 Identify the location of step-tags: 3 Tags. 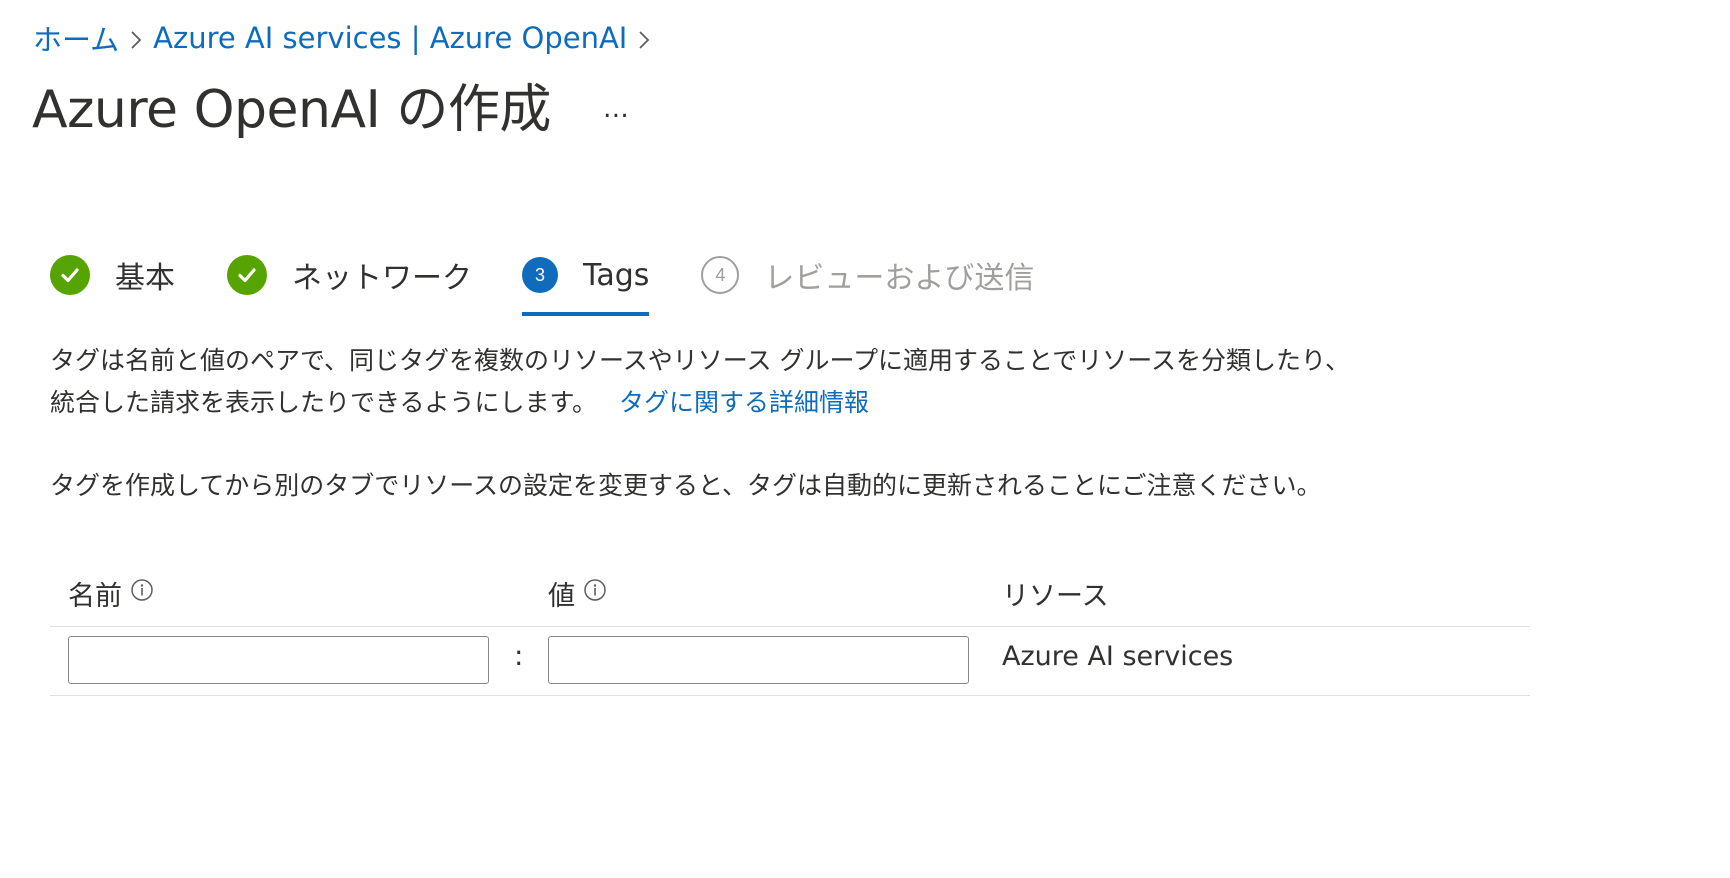
(586, 283).